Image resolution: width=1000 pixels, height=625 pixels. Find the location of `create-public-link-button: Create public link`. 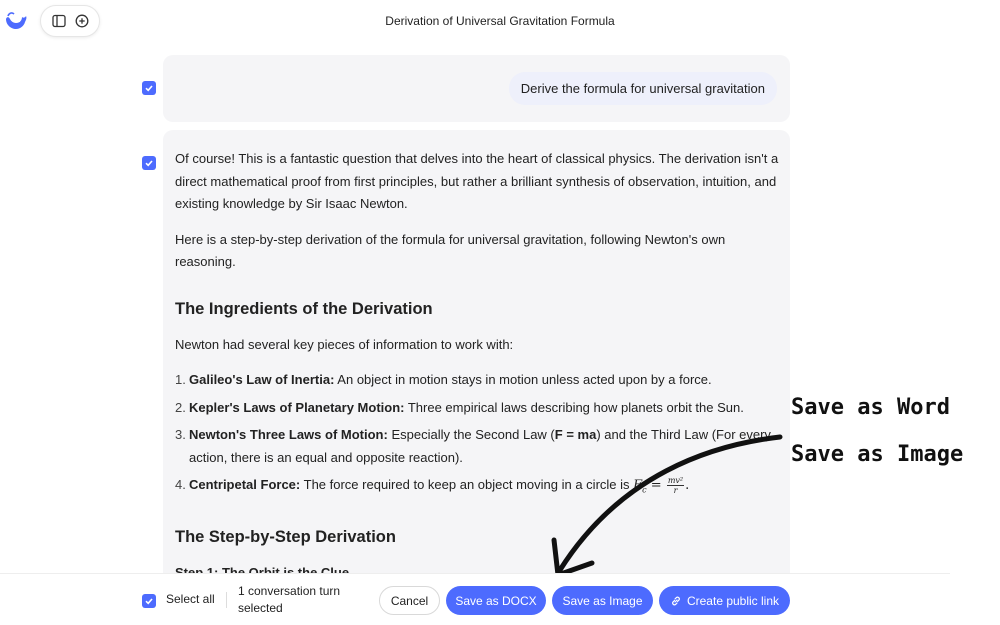

create-public-link-button: Create public link is located at coordinates (724, 600).